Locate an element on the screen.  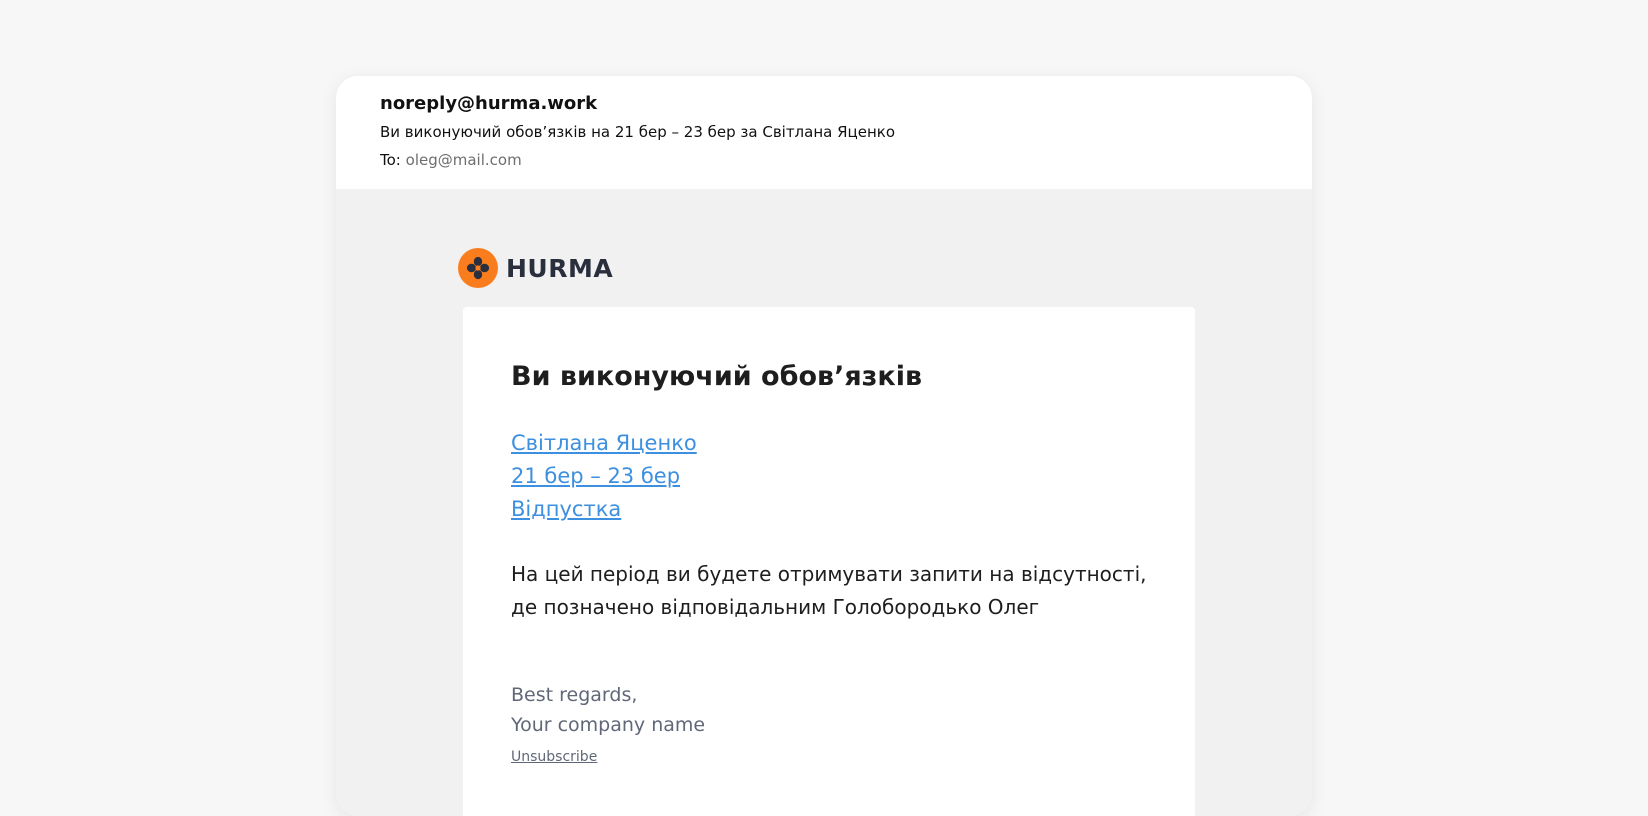
logo-text: HURMA is located at coordinates (560, 268).